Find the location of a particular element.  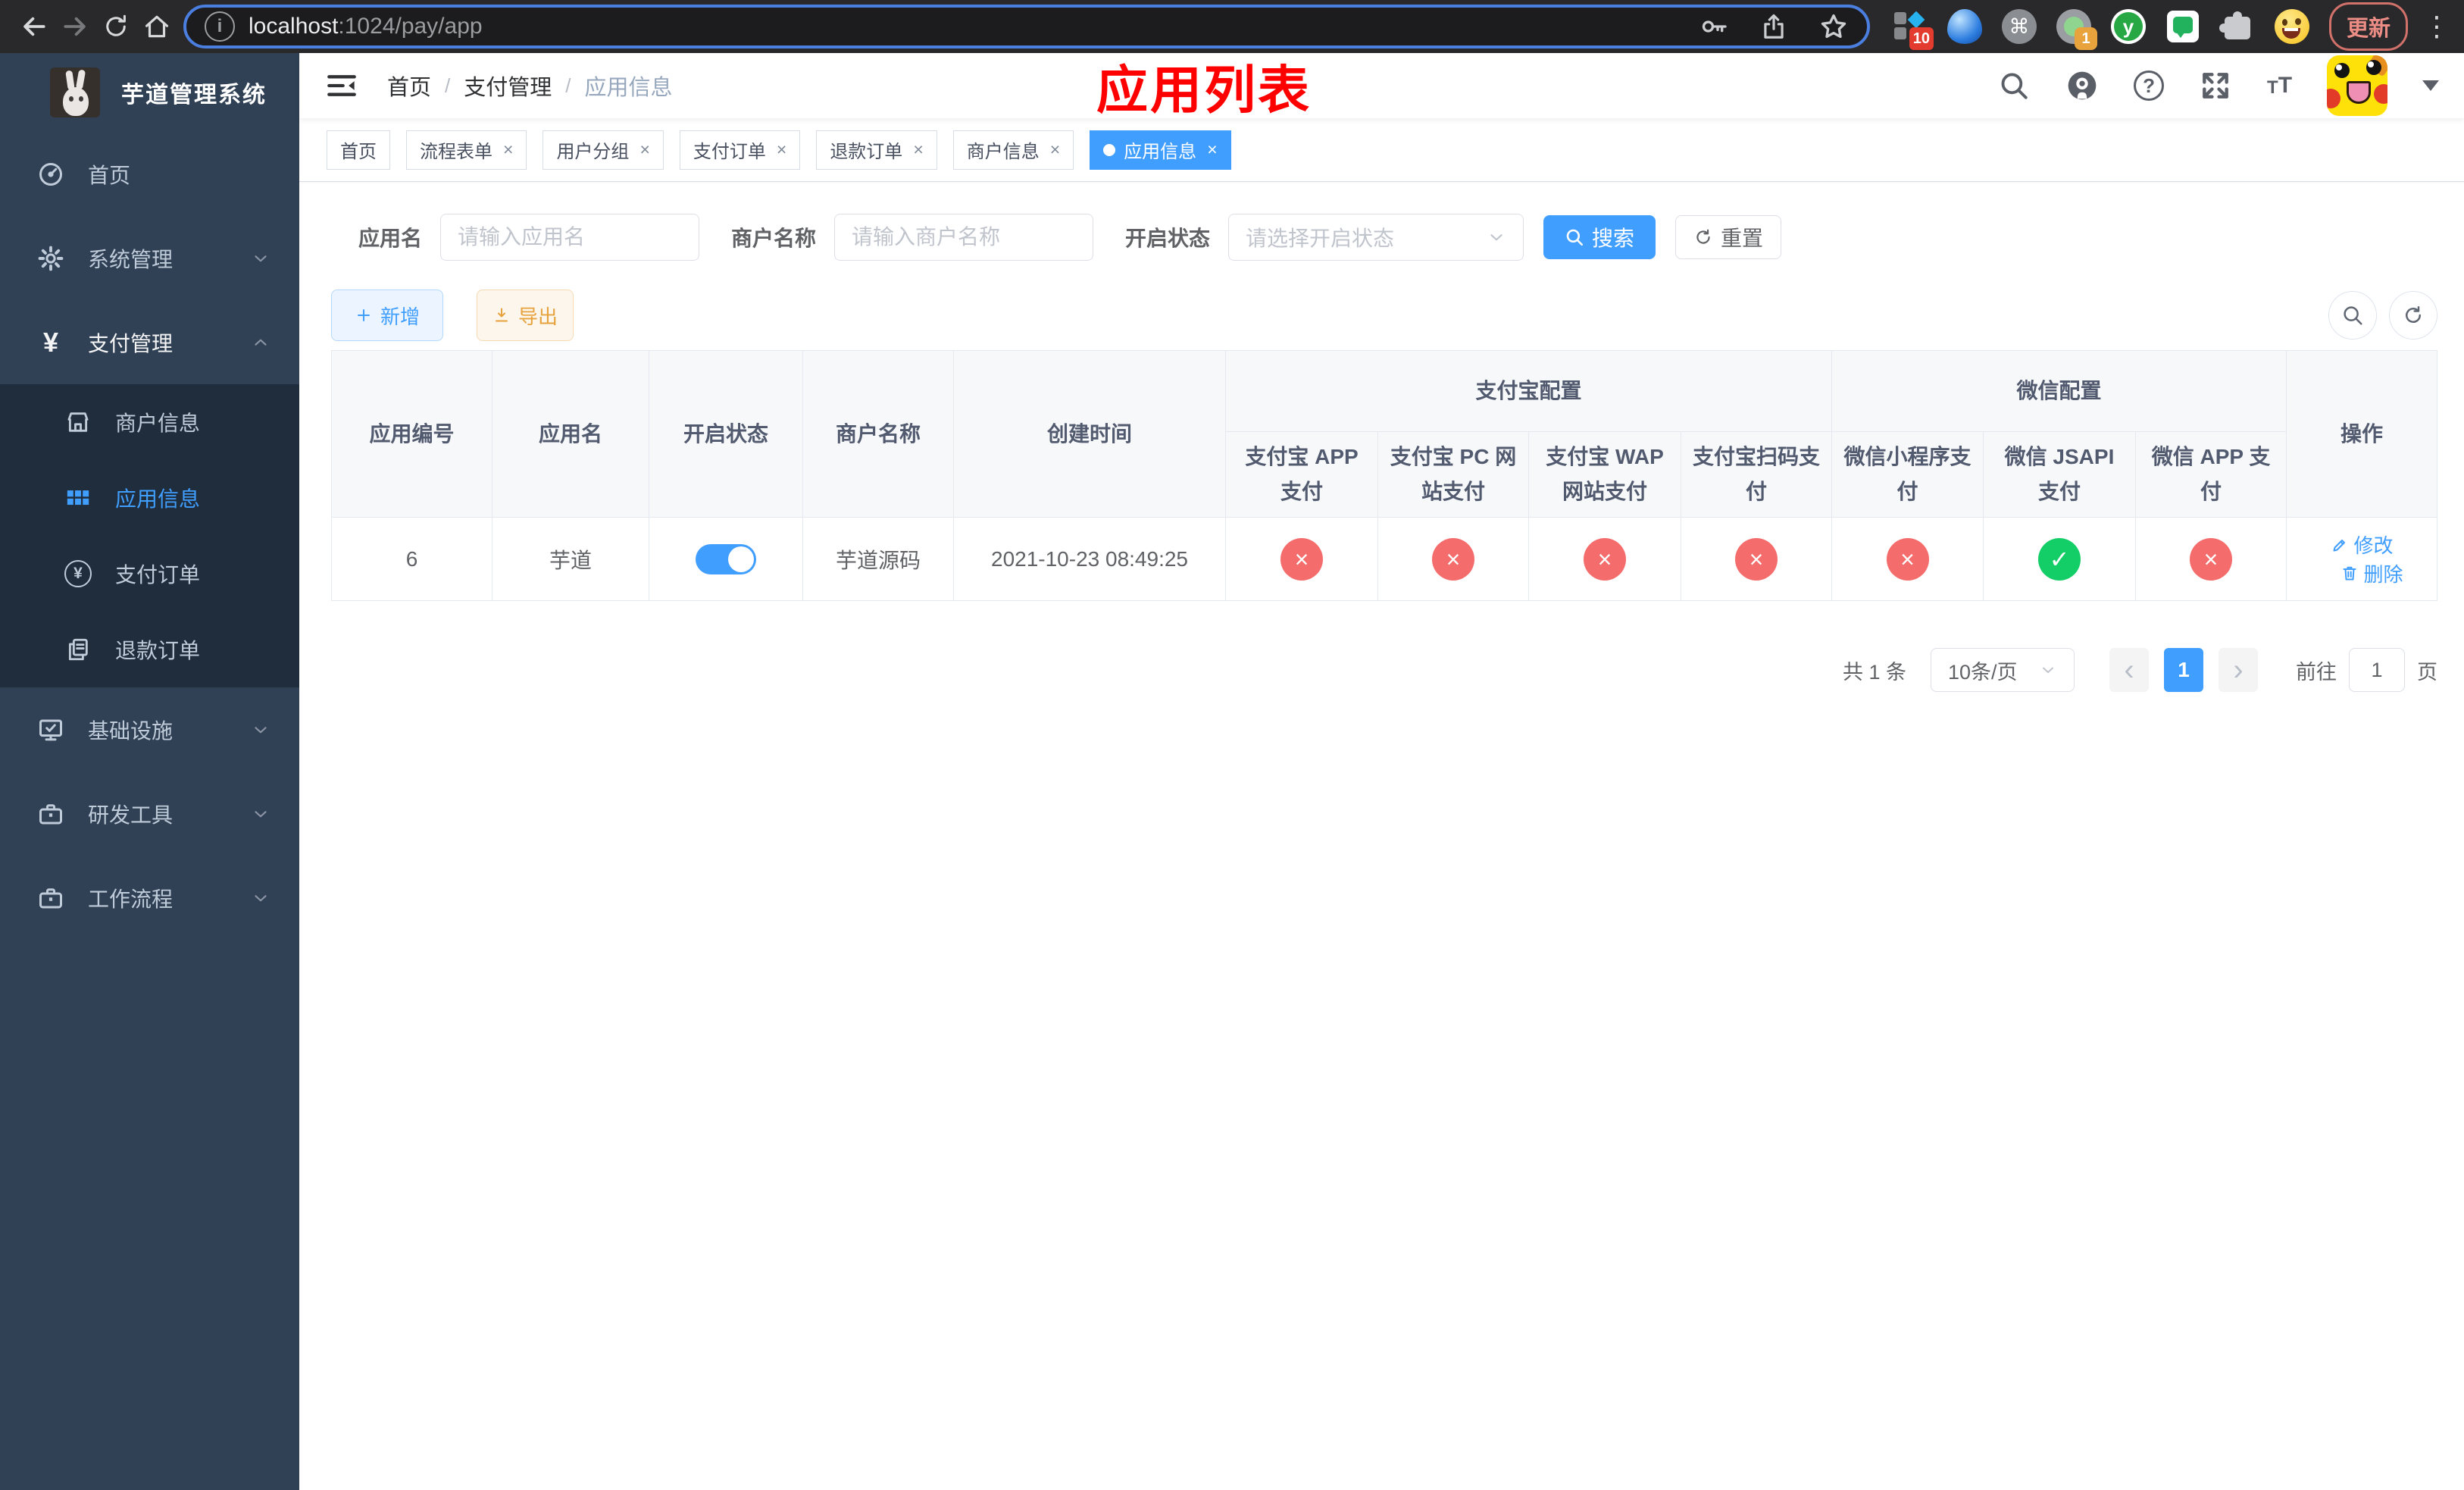

sidebar-item-workflow: 工作流程 is located at coordinates (149, 898).